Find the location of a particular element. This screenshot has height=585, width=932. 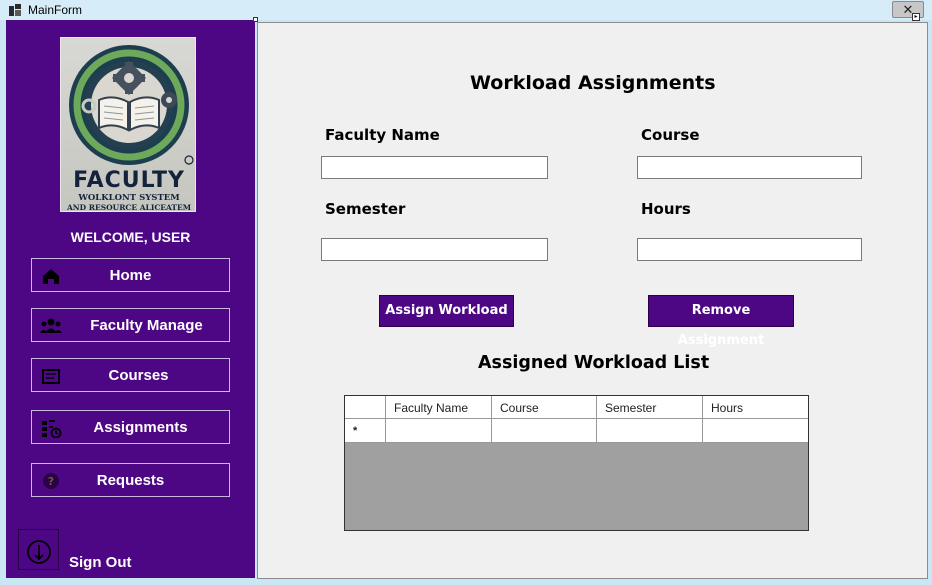

course-input is located at coordinates (749, 167).